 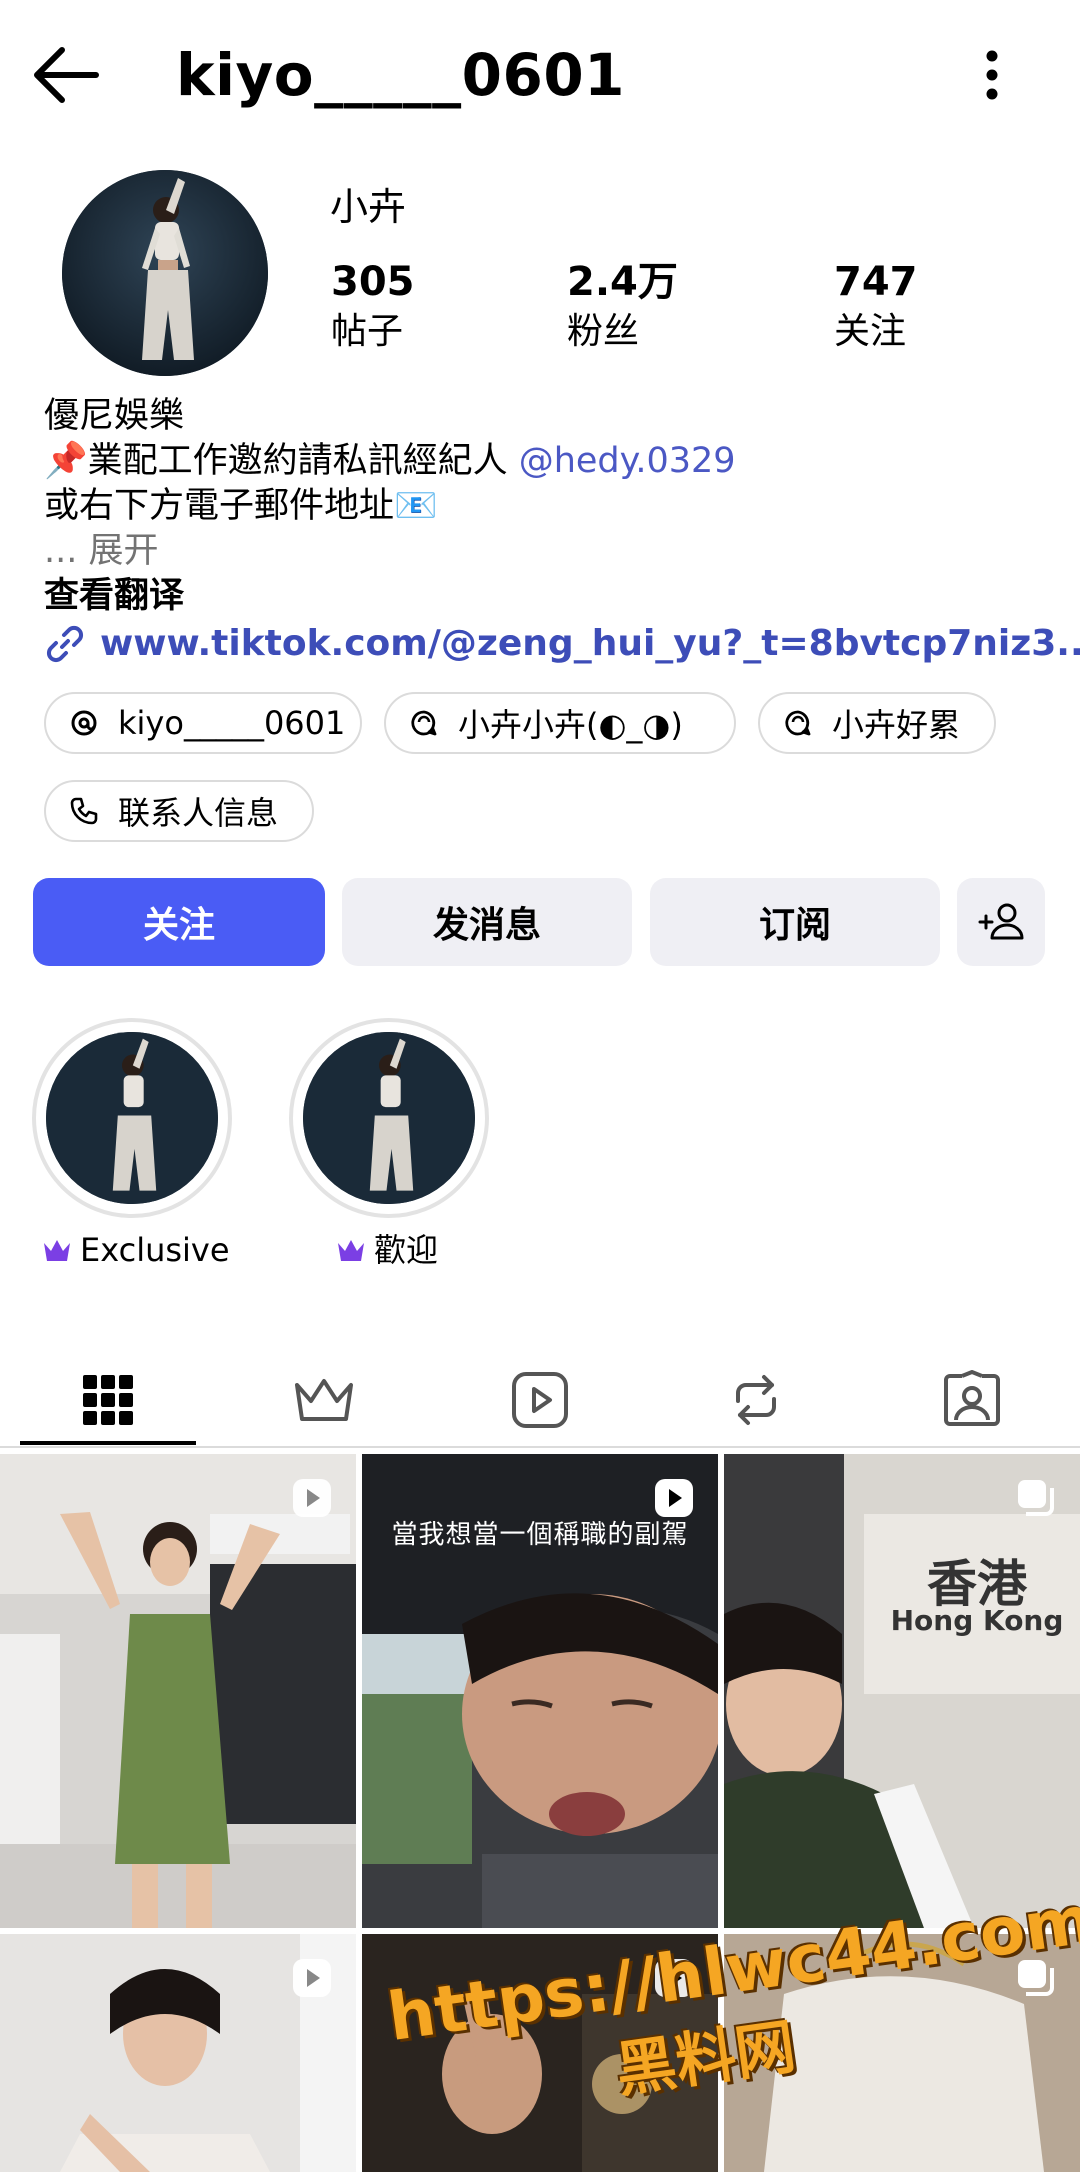 I want to click on link-icon, so click(x=65, y=644).